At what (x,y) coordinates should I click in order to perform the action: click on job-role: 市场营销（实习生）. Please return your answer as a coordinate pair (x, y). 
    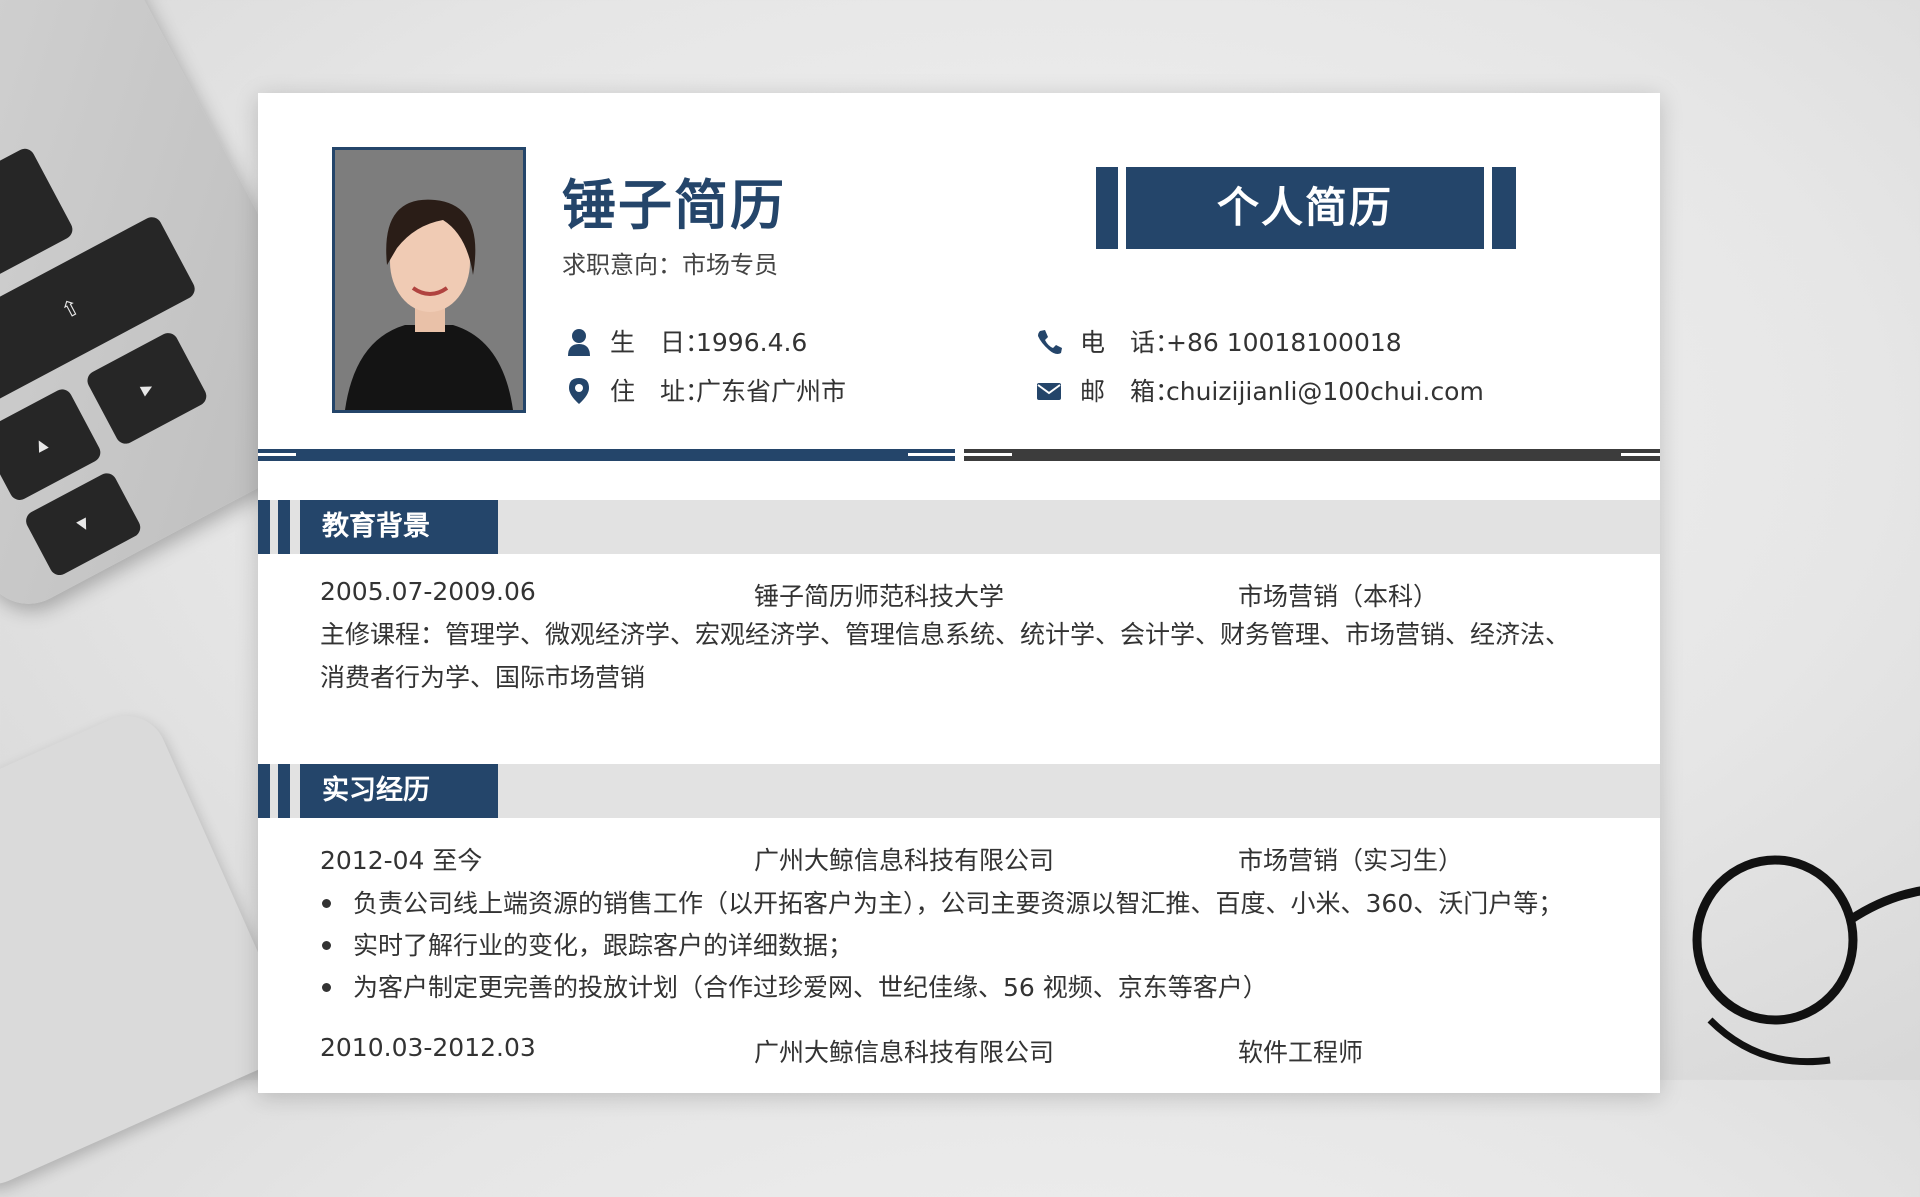
    Looking at the image, I should click on (1351, 860).